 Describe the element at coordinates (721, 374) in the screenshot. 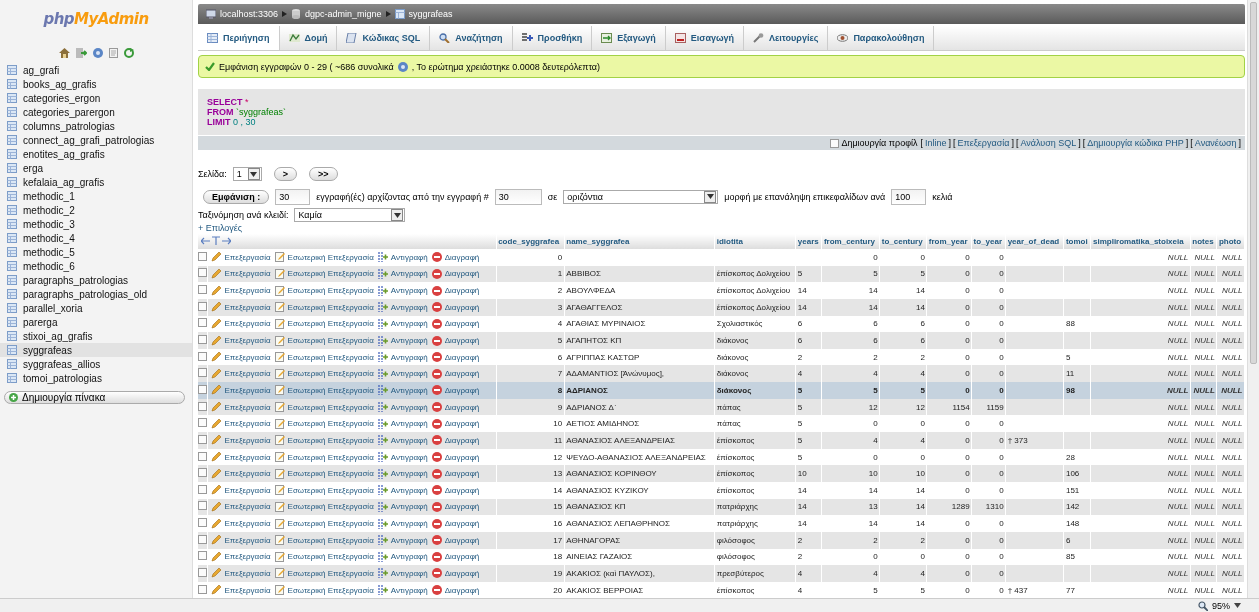

I see `table-row: Επεξεργασία Εσωτερική Επεξεργασία Αντιγραφή Διαγραφή 7 ΑΔΑΜΑΝΤΙΟΣ [Ἀνώνυμος], διάκονος 4 4 4 0 0 11 NULL NULL NULL` at that location.